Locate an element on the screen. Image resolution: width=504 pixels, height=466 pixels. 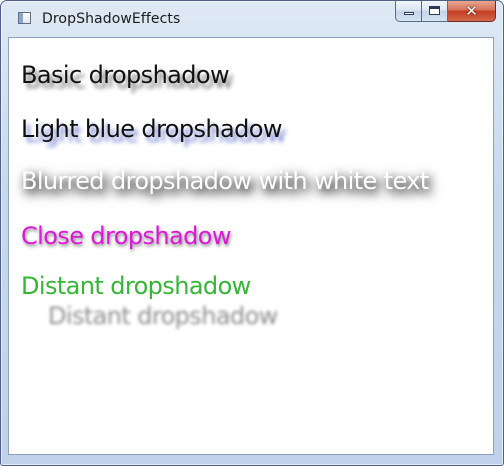
window-app-icon is located at coordinates (24, 18).